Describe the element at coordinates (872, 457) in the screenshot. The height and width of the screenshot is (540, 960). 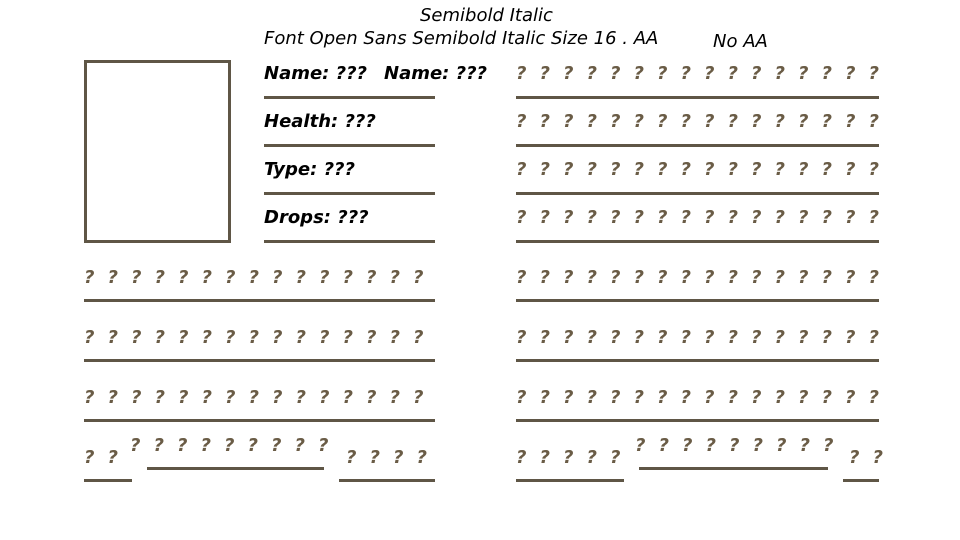
I see `right-bottom-end: ??` at that location.